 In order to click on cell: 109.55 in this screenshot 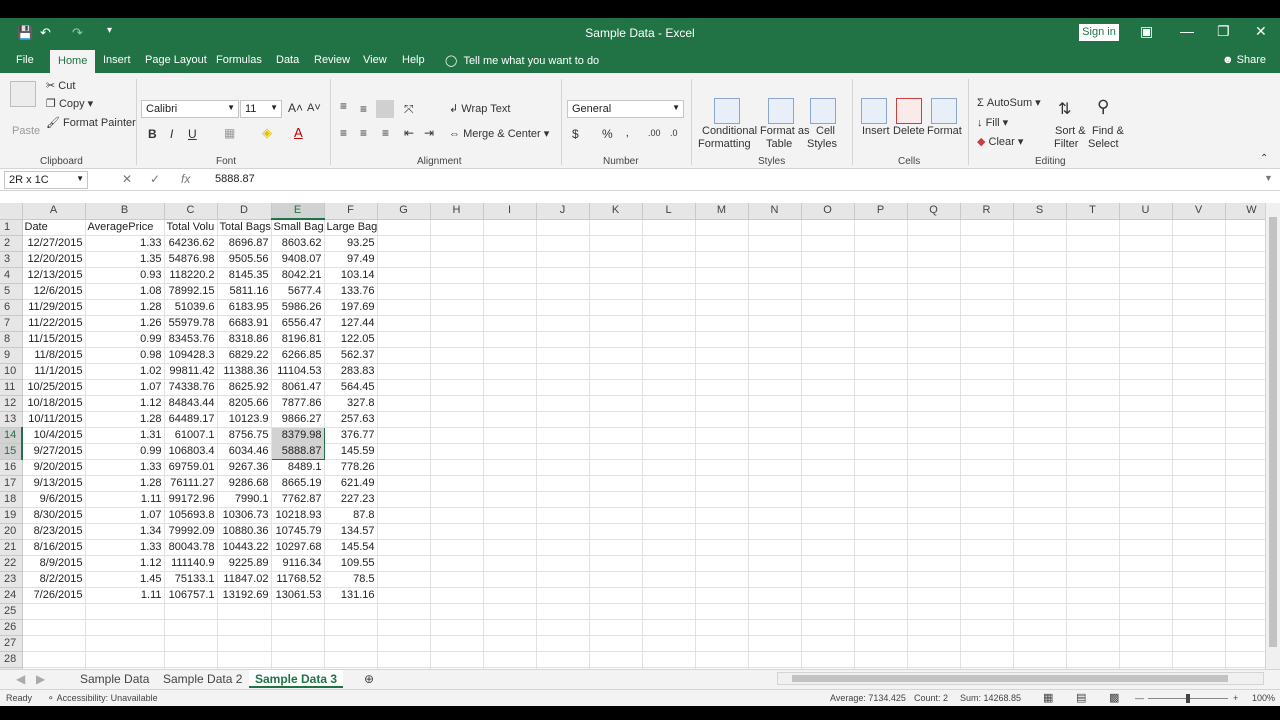, I will do `click(351, 563)`.